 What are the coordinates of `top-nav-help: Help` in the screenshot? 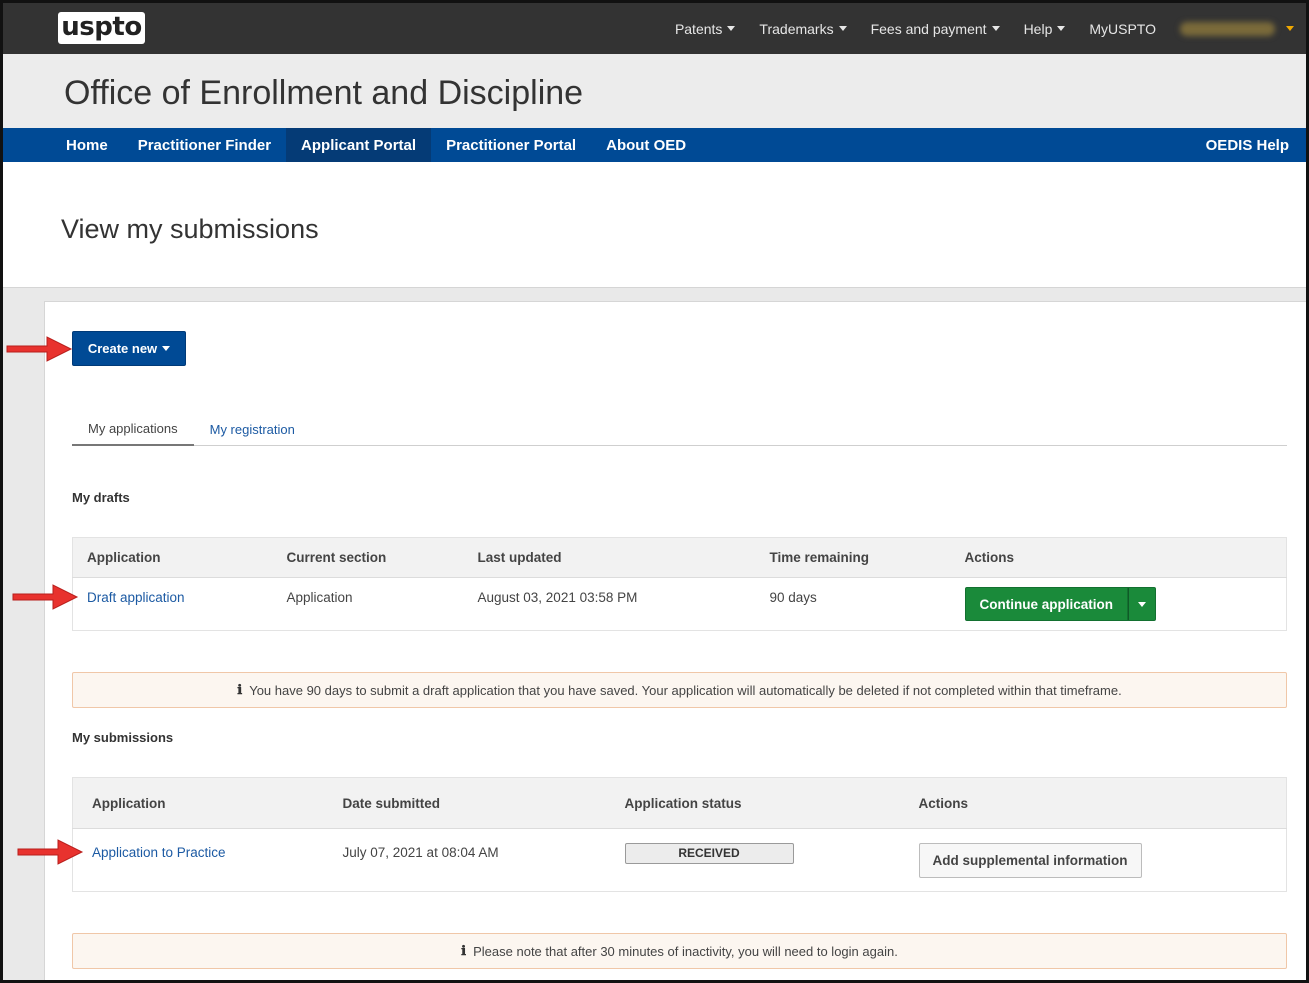 It's located at (1045, 29).